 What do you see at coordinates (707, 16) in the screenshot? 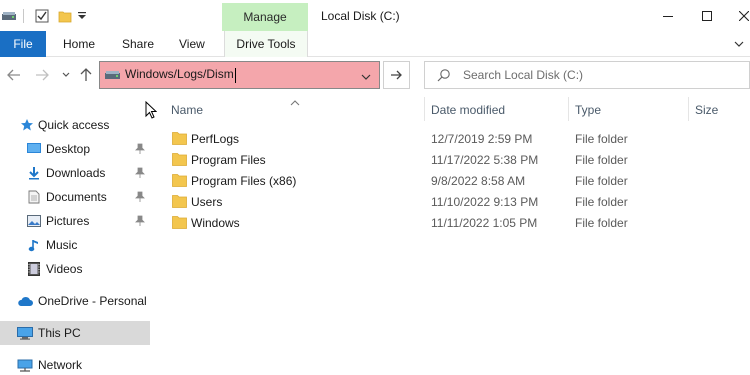
I see `maximize-icon` at bounding box center [707, 16].